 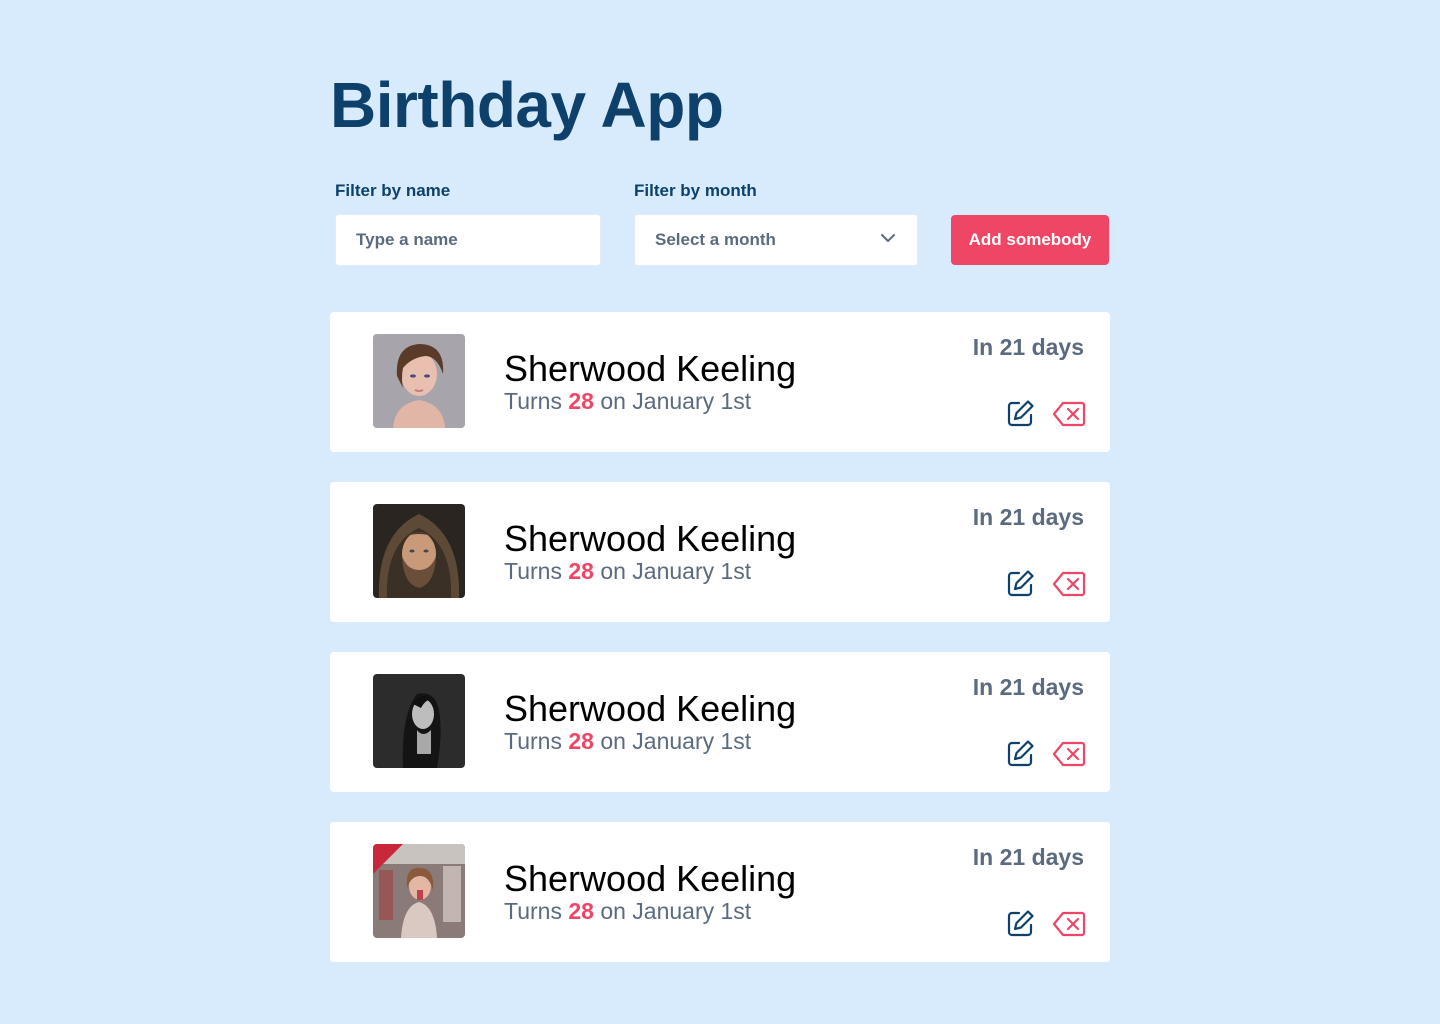 I want to click on name-filter-input, so click(x=468, y=240).